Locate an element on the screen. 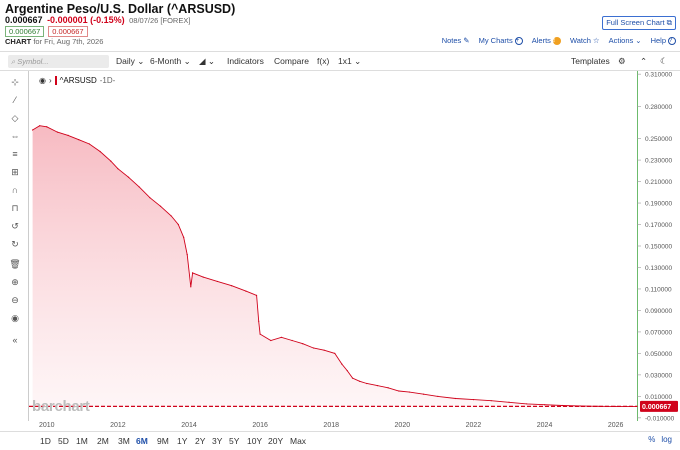 Image resolution: width=680 pixels, height=450 pixels. fibonacci-tool-icon: ≡ is located at coordinates (15, 154).